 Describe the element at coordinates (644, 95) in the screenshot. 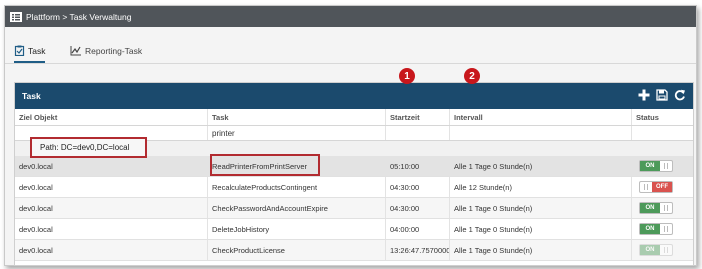

I see `plus-icon` at that location.